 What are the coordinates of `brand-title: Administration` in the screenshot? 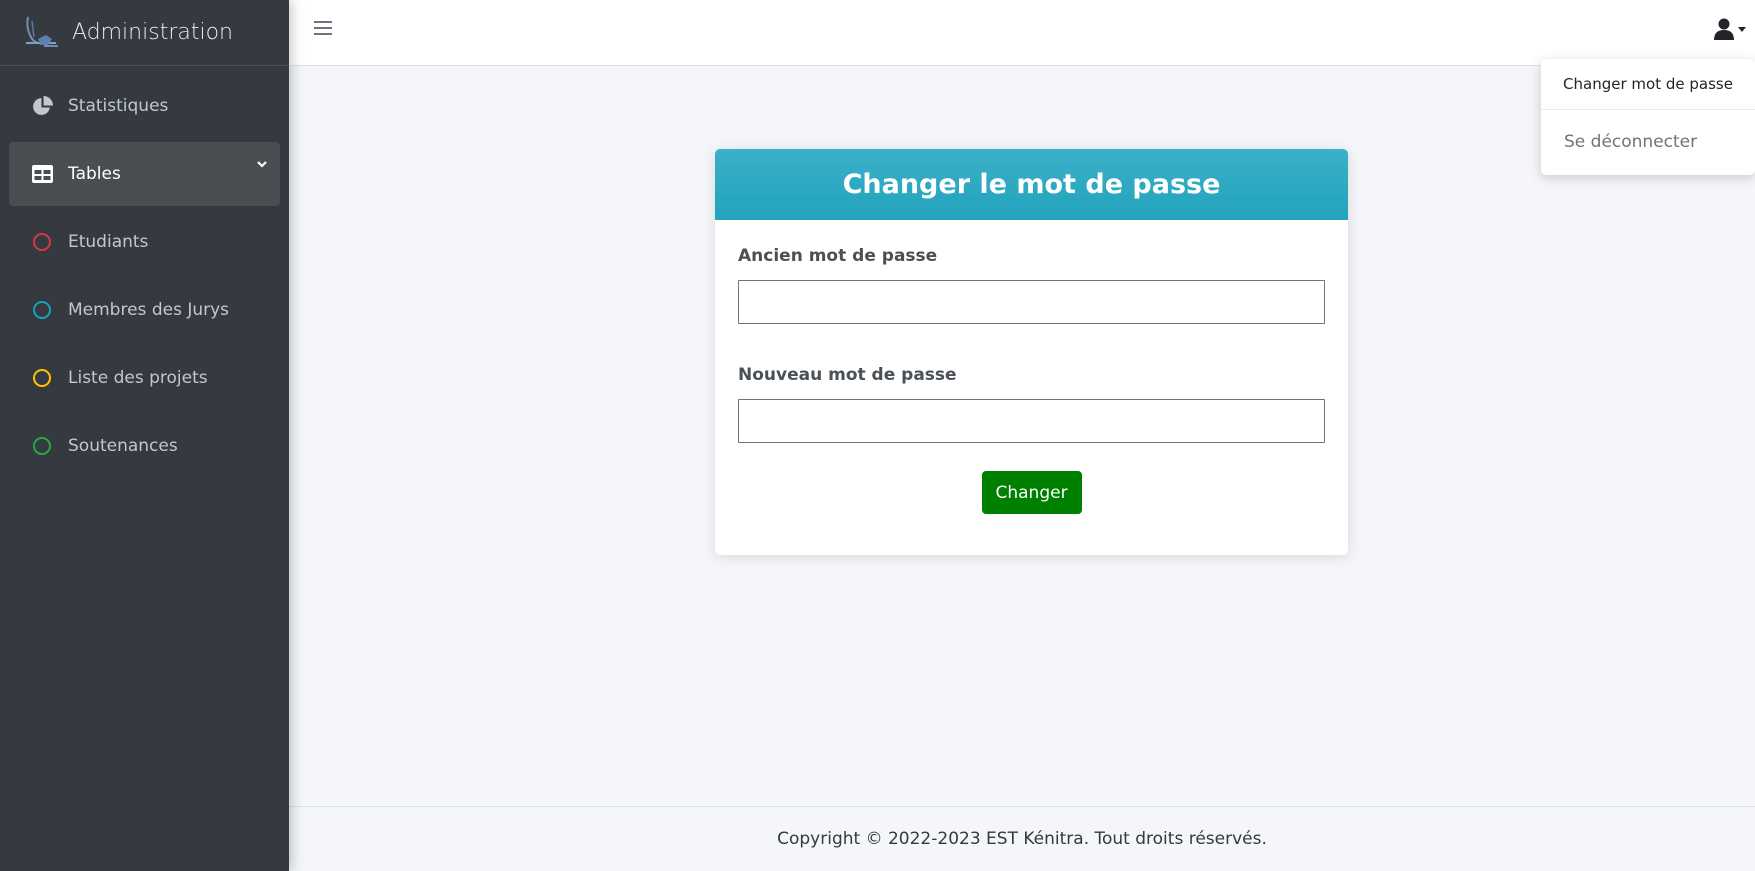 It's located at (152, 32).